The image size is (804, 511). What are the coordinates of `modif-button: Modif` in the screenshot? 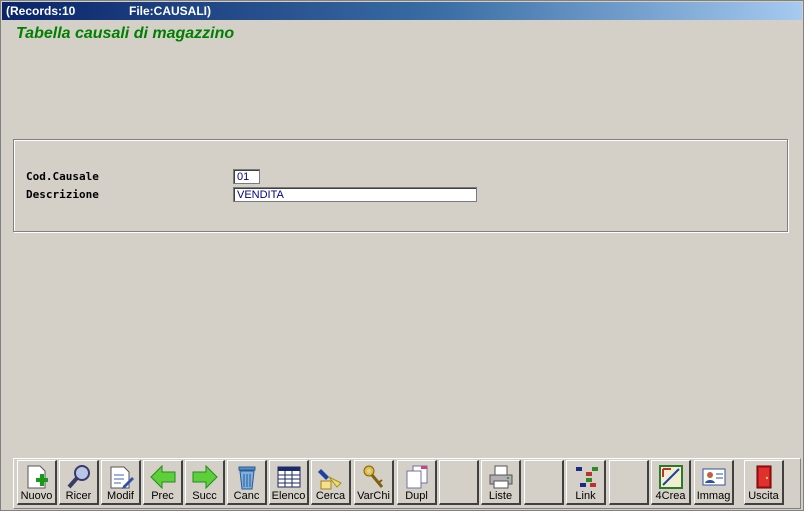 It's located at (121, 482).